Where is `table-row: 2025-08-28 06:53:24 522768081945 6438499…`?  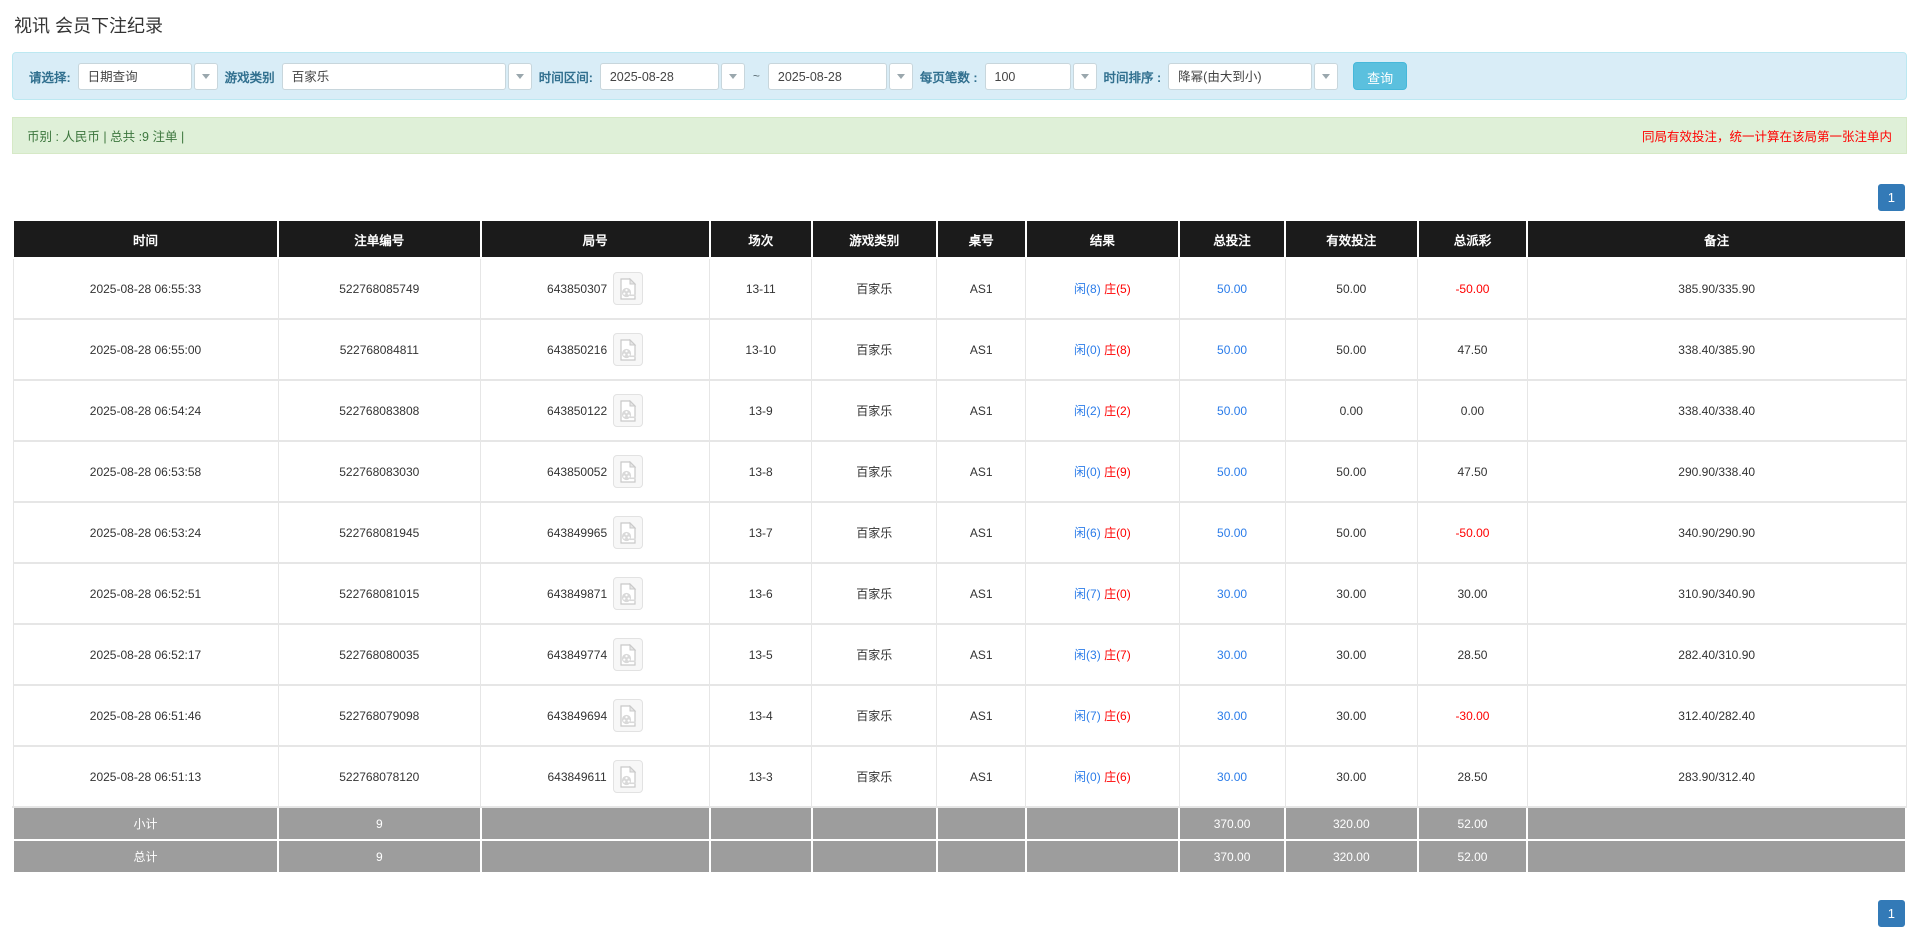
table-row: 2025-08-28 06:53:24 522768081945 6438499… is located at coordinates (959, 532).